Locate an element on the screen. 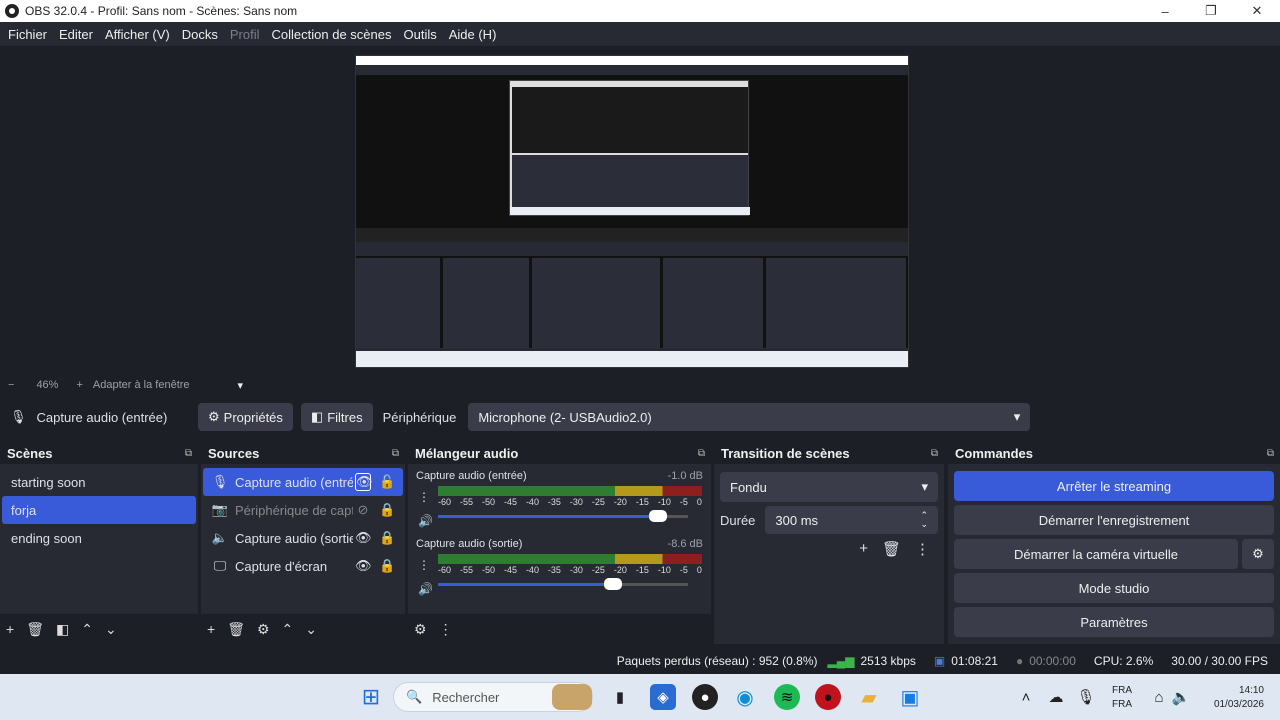 Image resolution: width=1280 pixels, height=720 pixels. zoom-out-button: − is located at coordinates (11, 385).